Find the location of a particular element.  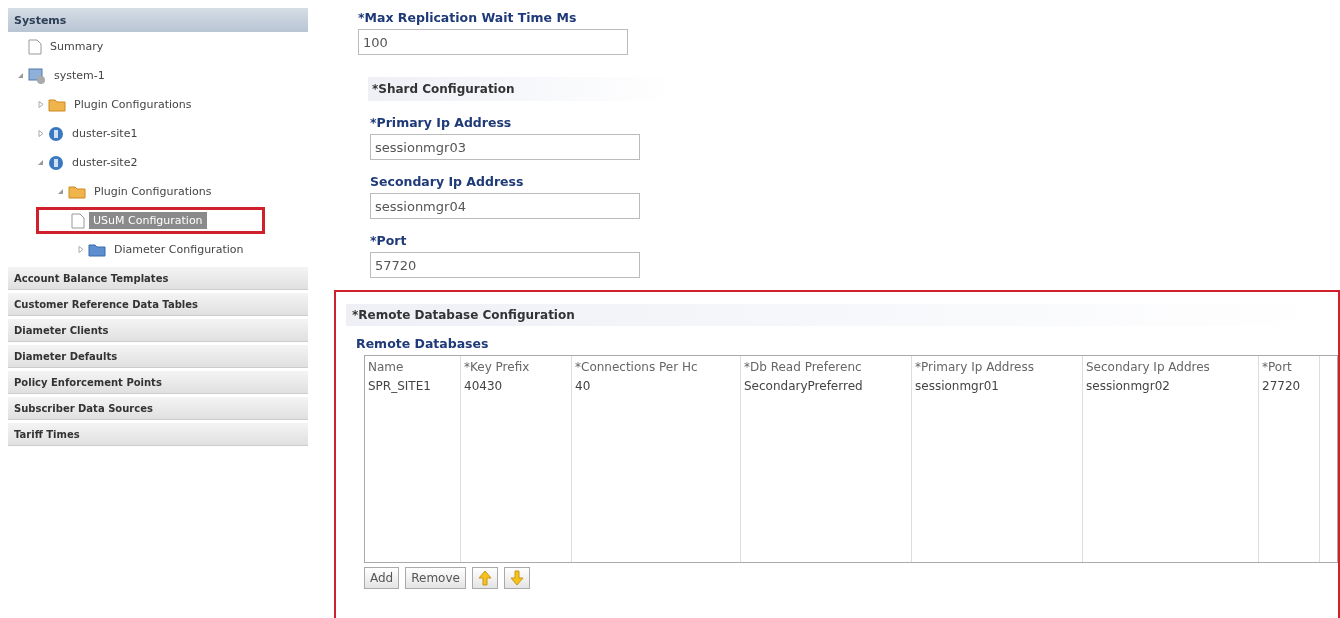

column-header: *Primary Ip Address is located at coordinates (997, 365).